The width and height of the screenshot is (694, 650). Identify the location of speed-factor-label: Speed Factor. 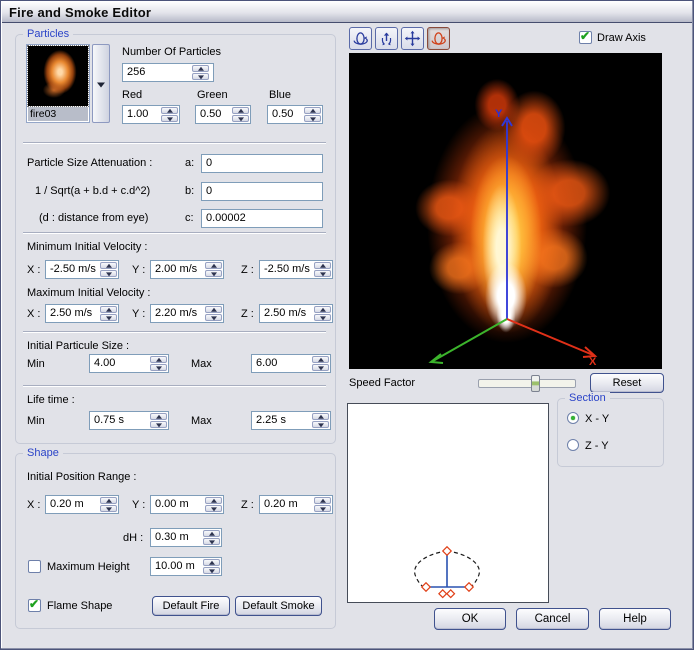
(382, 383).